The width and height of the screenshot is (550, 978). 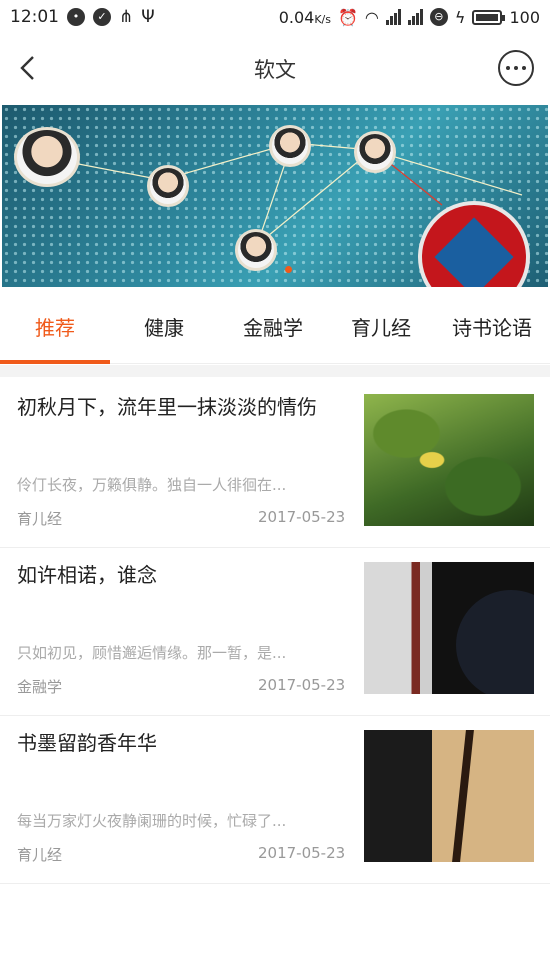 I want to click on usb-icon: Ψ, so click(x=148, y=17).